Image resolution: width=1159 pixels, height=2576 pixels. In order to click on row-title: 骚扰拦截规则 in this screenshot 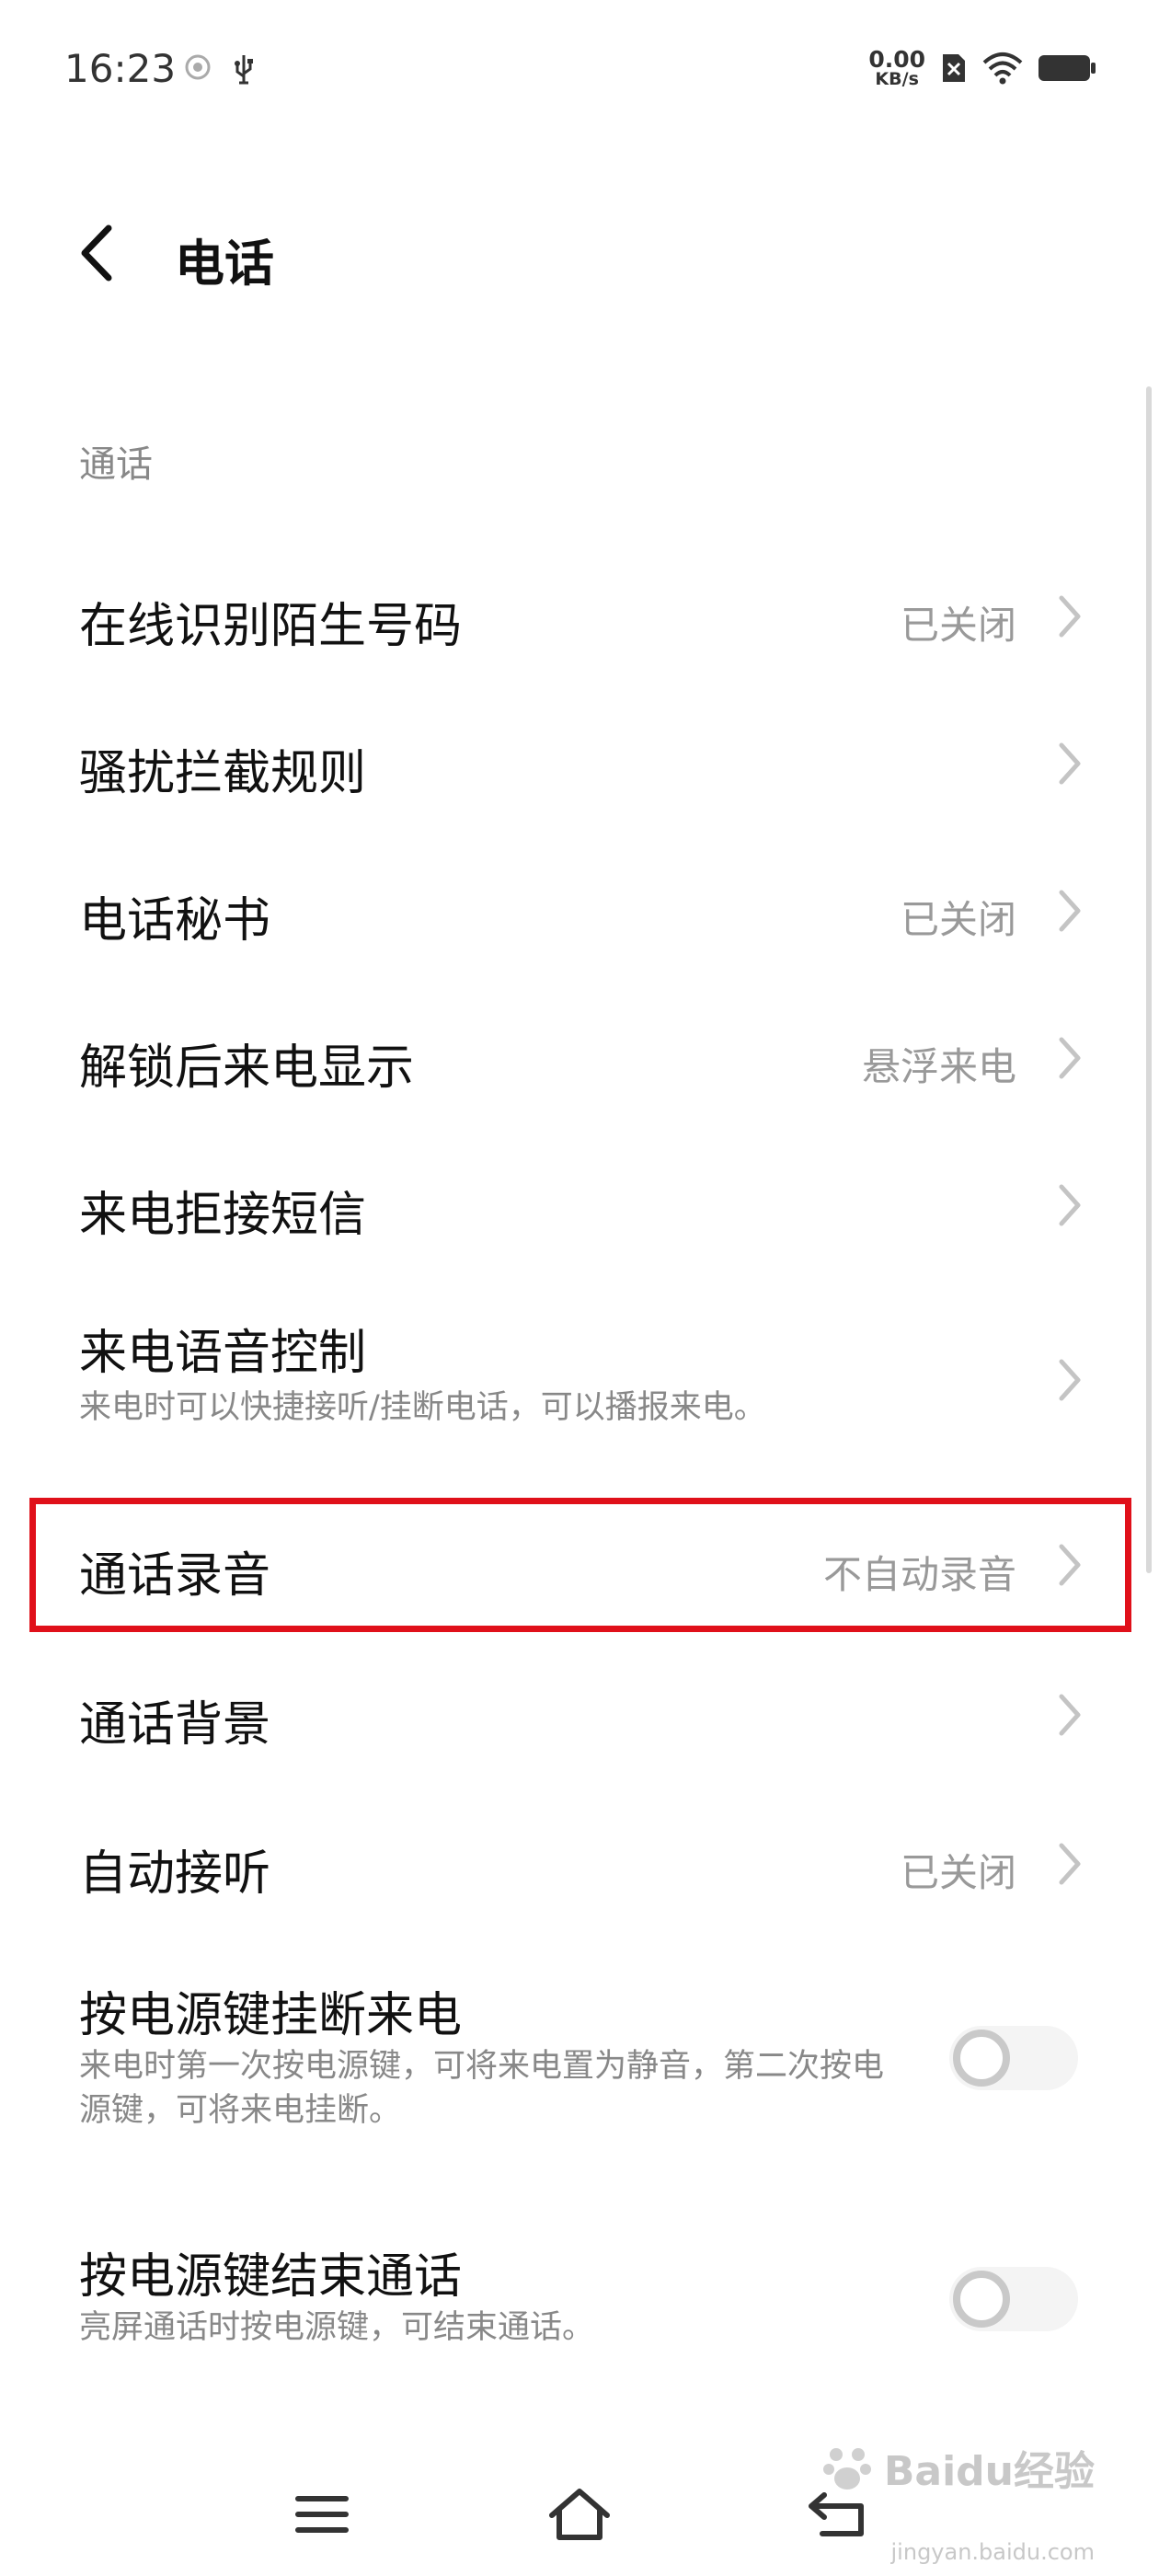, I will do `click(223, 773)`.